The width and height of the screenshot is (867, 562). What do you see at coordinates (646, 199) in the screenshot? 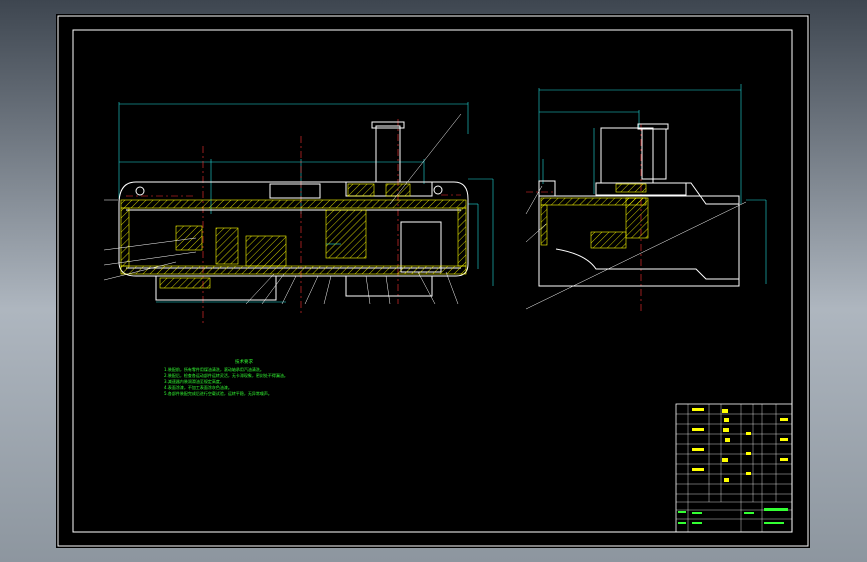
I see `side-view` at bounding box center [646, 199].